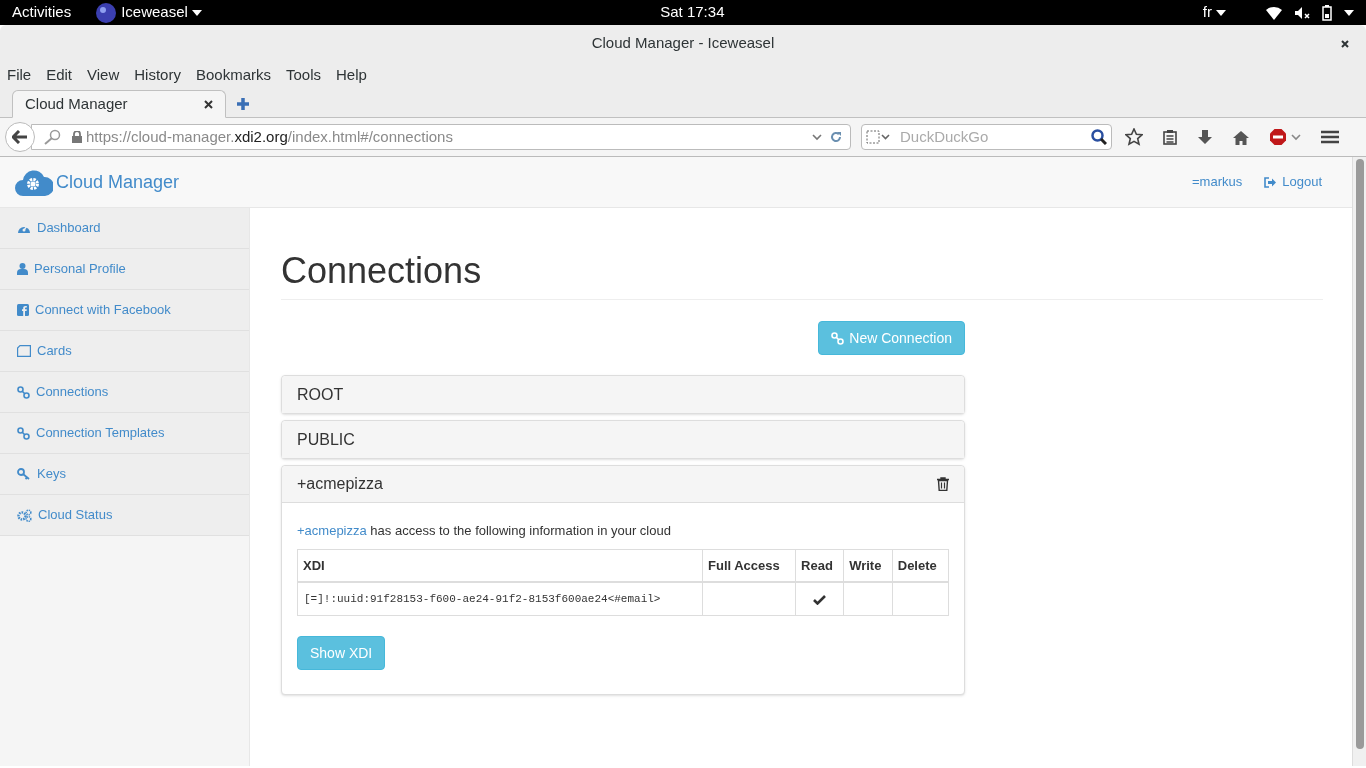  I want to click on menu-item: File, so click(19, 75).